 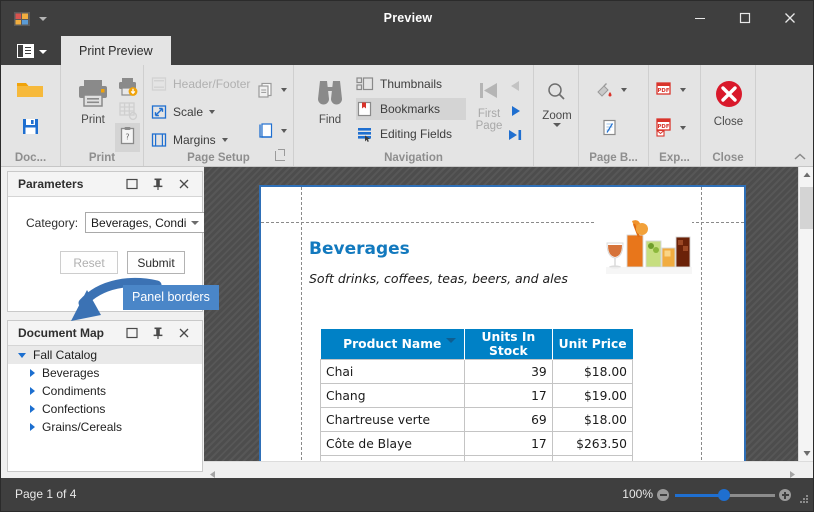 What do you see at coordinates (266, 130) in the screenshot?
I see `paper-size-icon` at bounding box center [266, 130].